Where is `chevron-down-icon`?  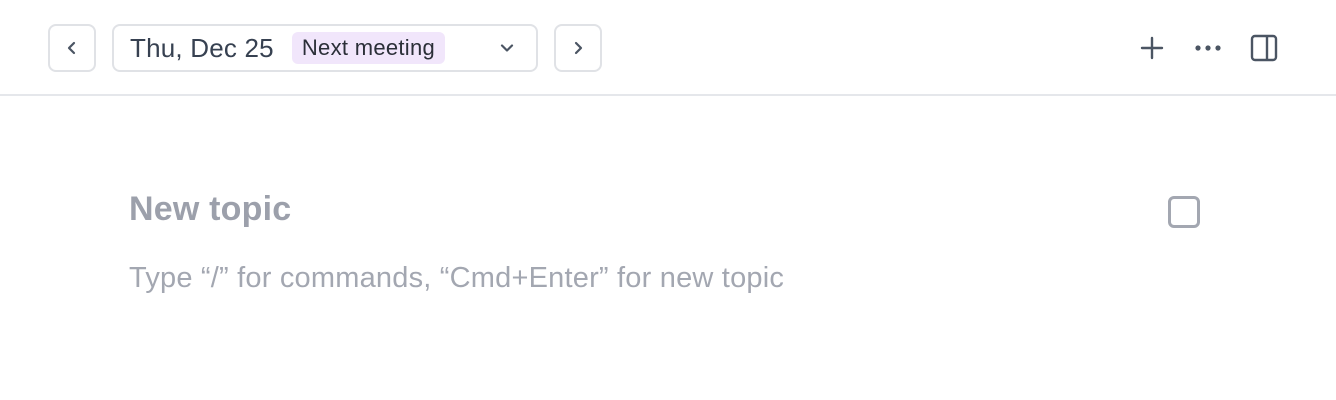
chevron-down-icon is located at coordinates (507, 48).